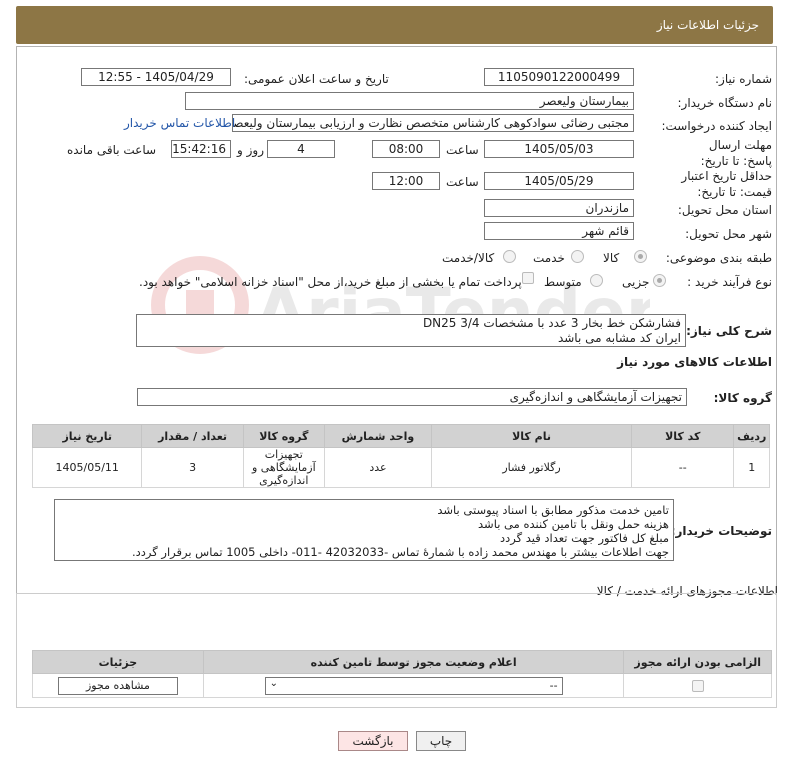 The height and width of the screenshot is (766, 788). I want to click on announce-date-label: تاریخ و ساعت اعلان عمومی:, so click(316, 79).